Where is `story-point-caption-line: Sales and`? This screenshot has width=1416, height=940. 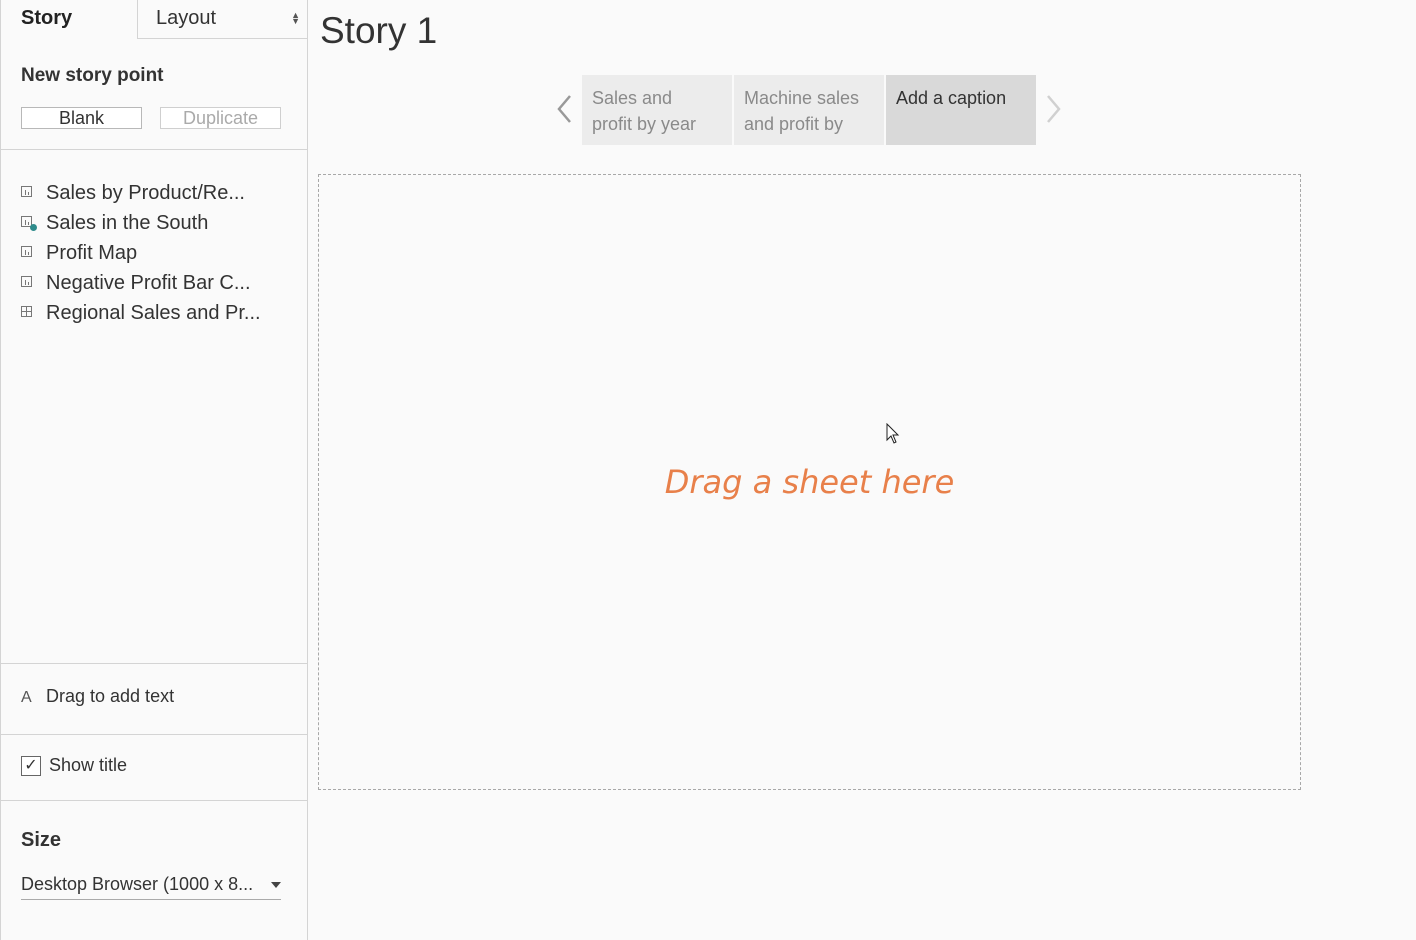 story-point-caption-line: Sales and is located at coordinates (632, 98).